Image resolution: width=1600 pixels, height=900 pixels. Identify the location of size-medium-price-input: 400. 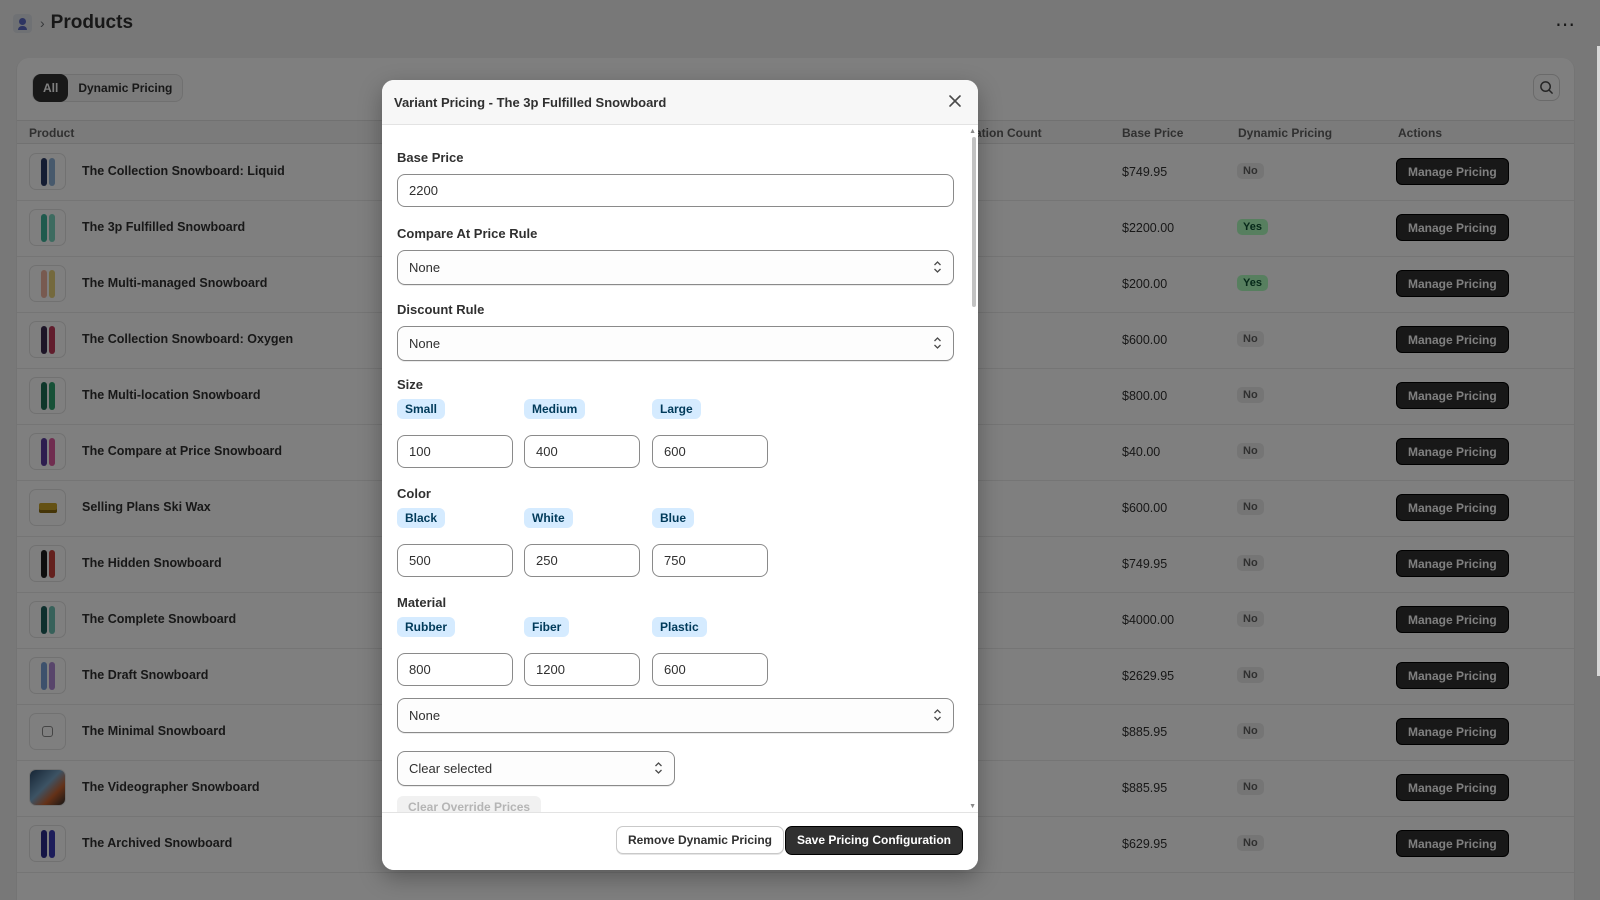
(582, 451).